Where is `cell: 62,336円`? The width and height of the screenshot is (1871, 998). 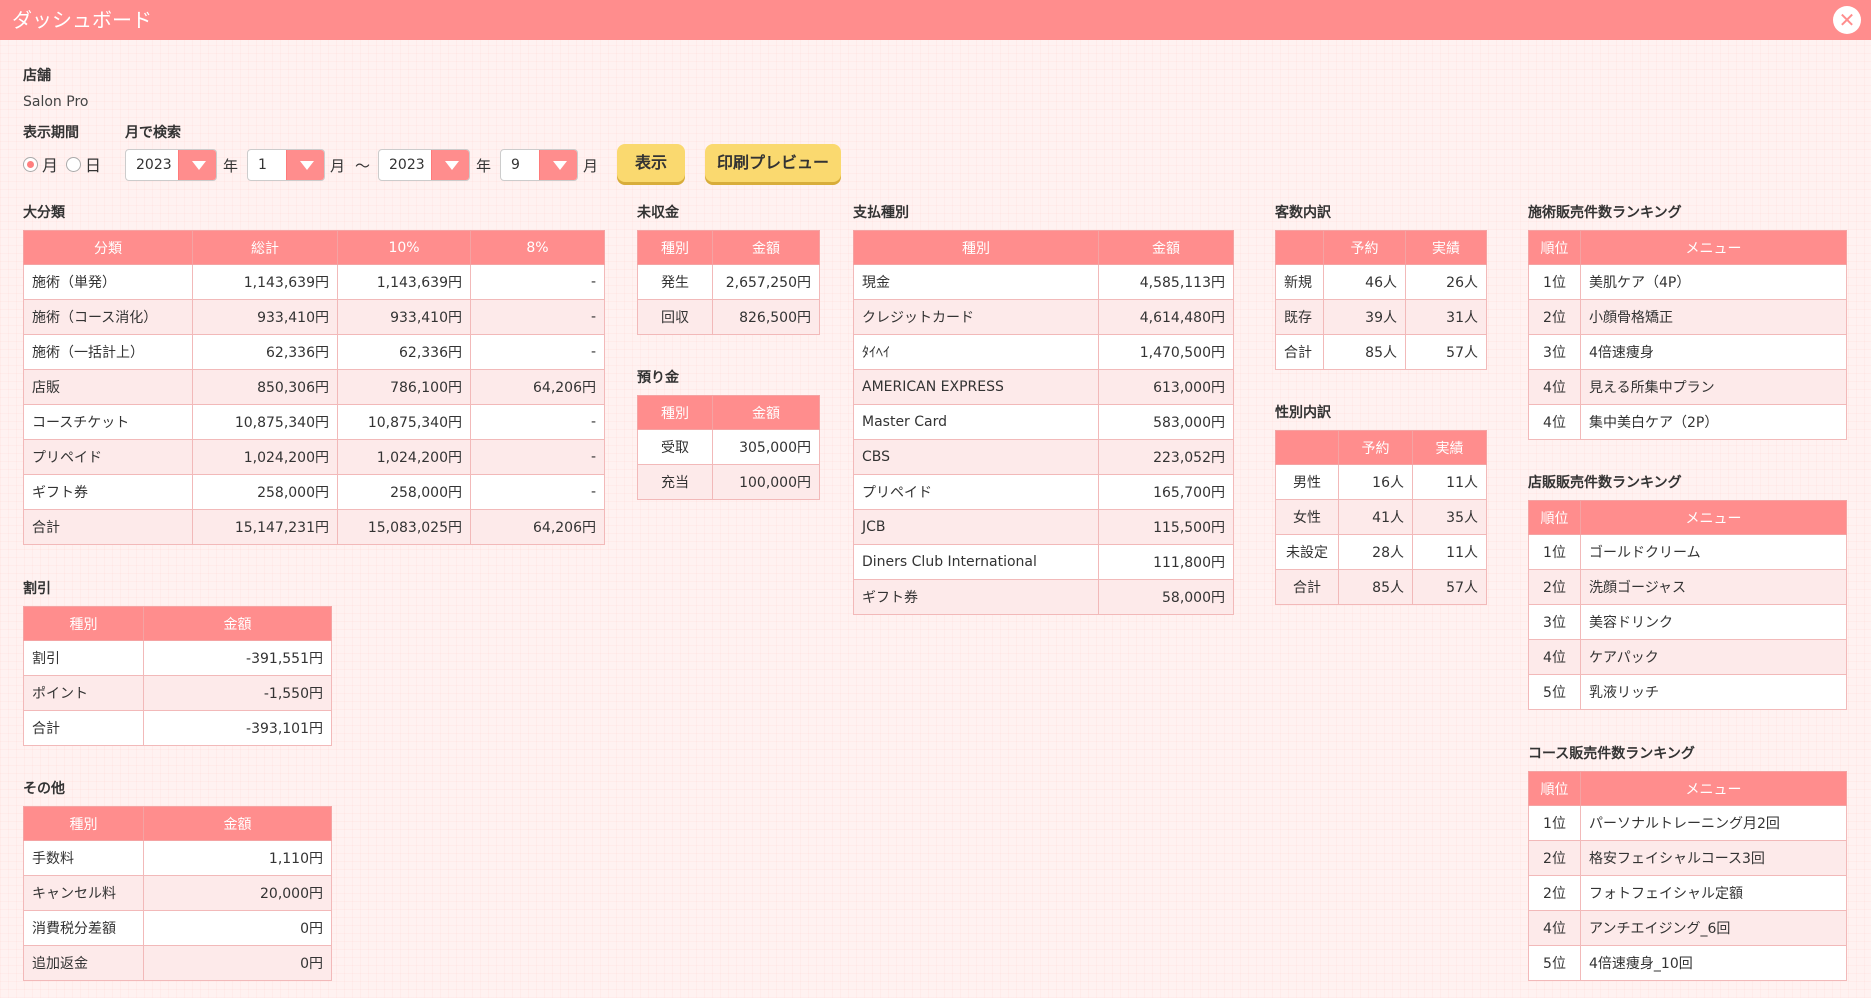 cell: 62,336円 is located at coordinates (404, 352).